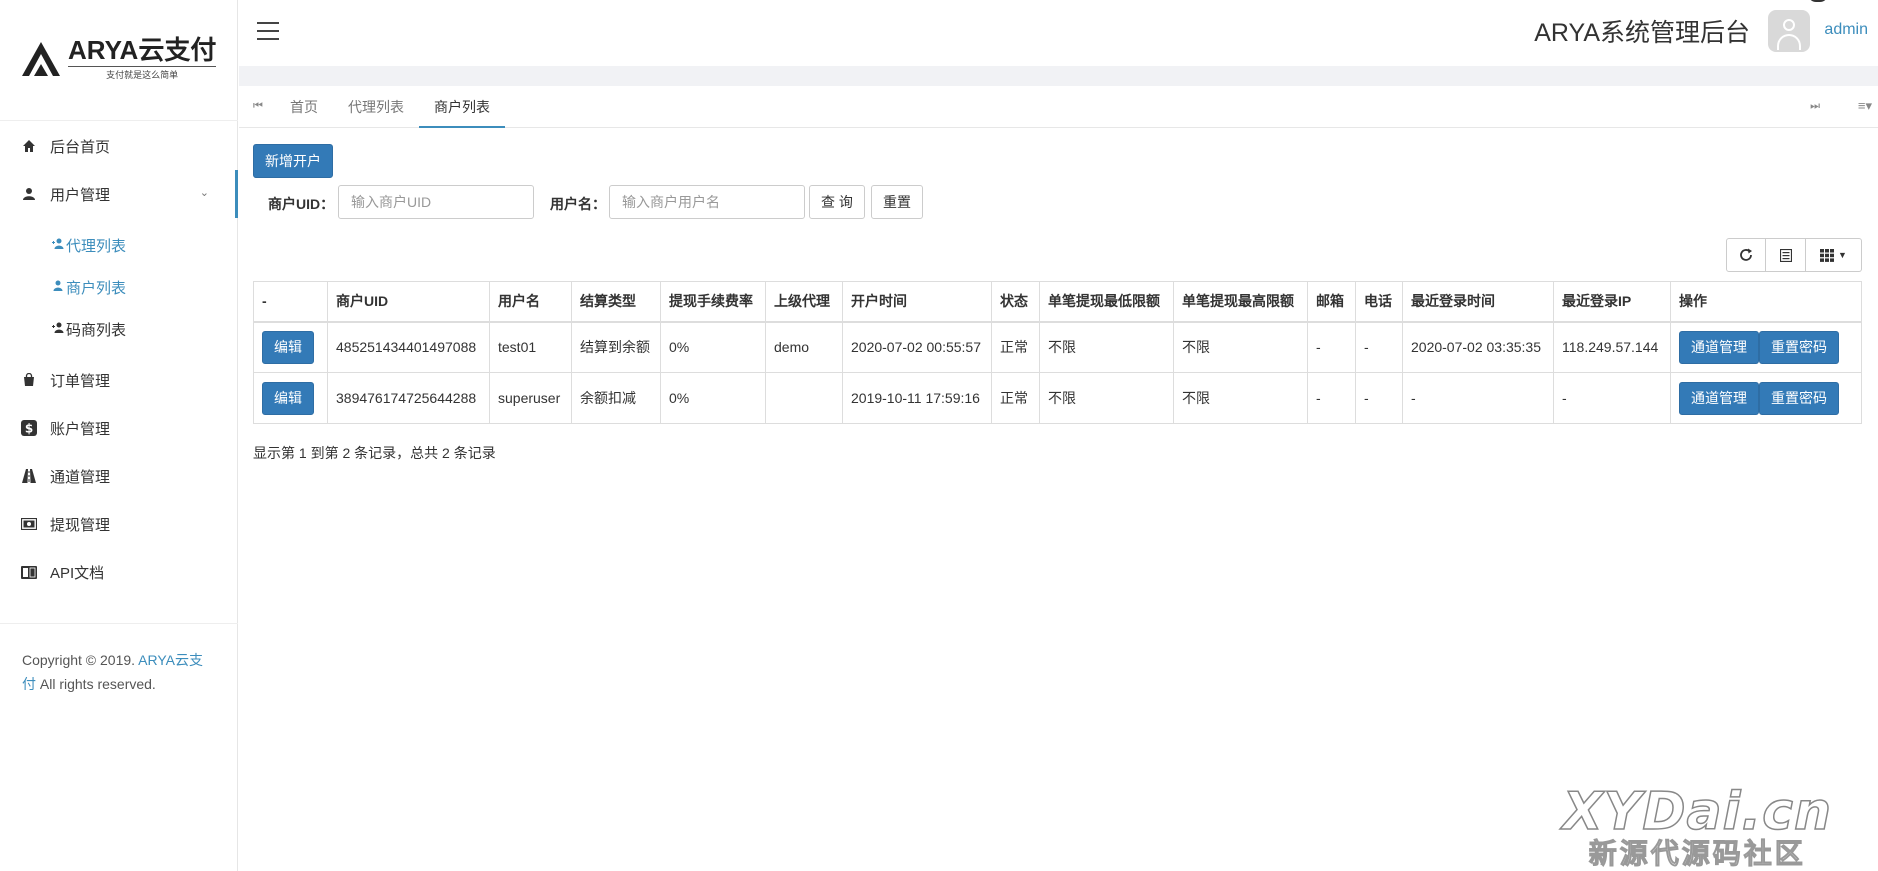  I want to click on sidebar-subitem-agents: 代理列表, so click(119, 245).